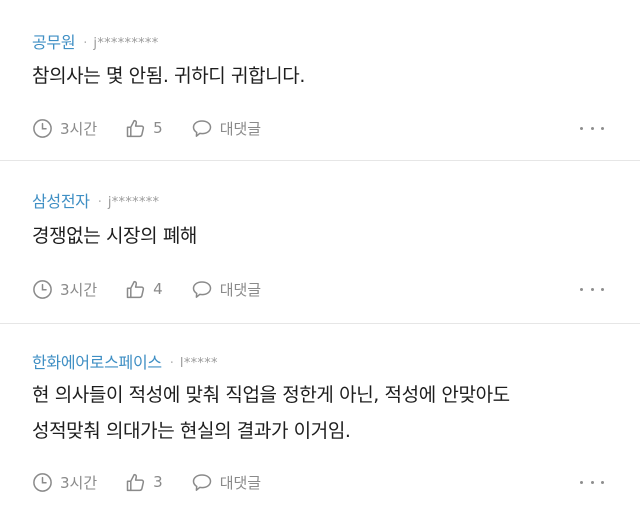 The image size is (640, 511). I want to click on like-button: 3, so click(144, 482).